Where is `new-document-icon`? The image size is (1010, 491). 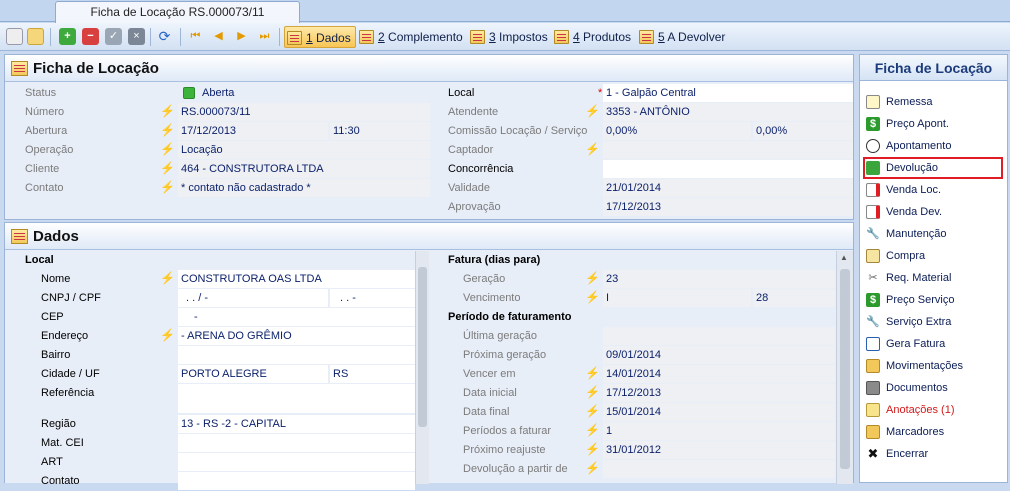 new-document-icon is located at coordinates (14, 36).